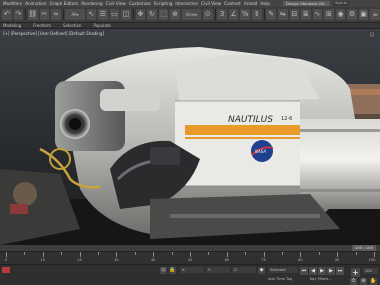  Describe the element at coordinates (353, 281) in the screenshot. I see `time-config-icon: ⏱` at that location.